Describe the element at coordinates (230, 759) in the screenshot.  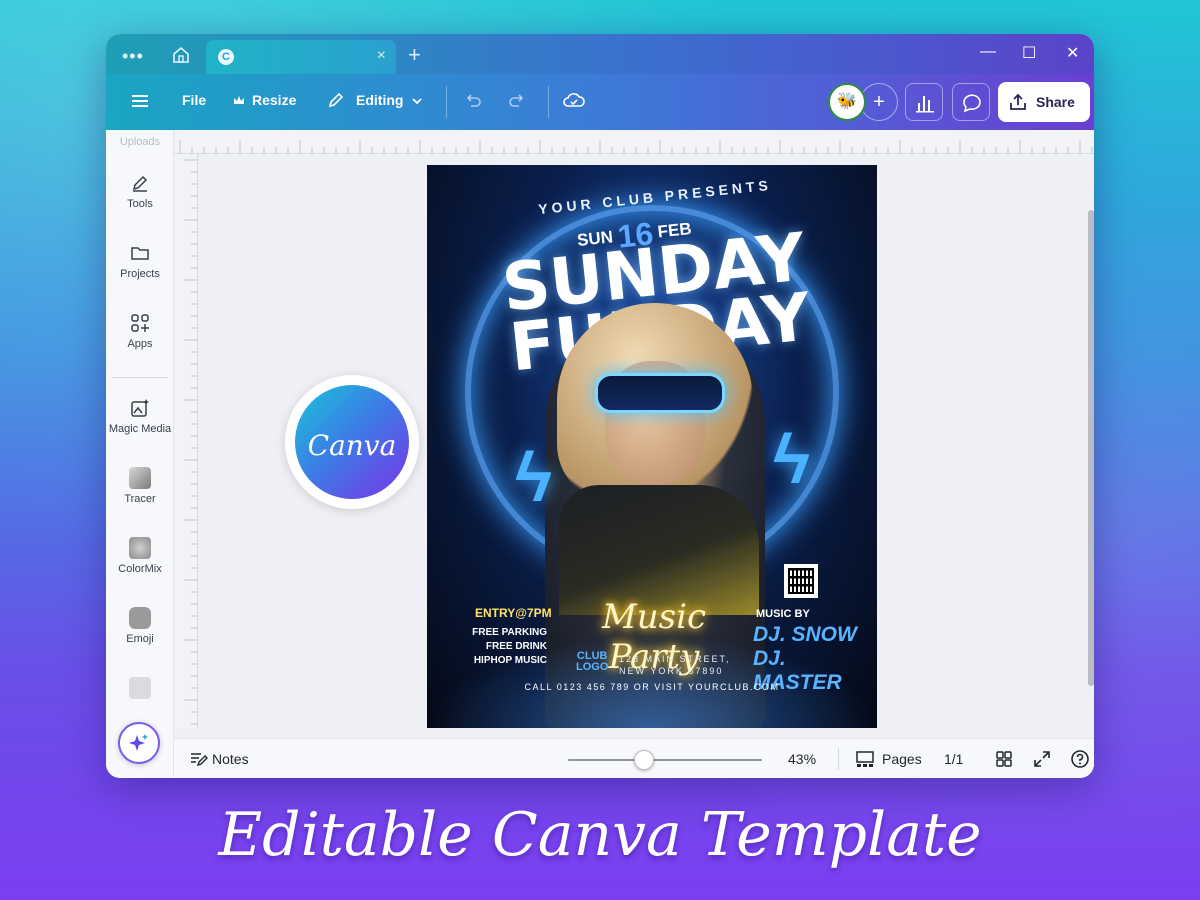
I see `notes-button: Notes` at that location.